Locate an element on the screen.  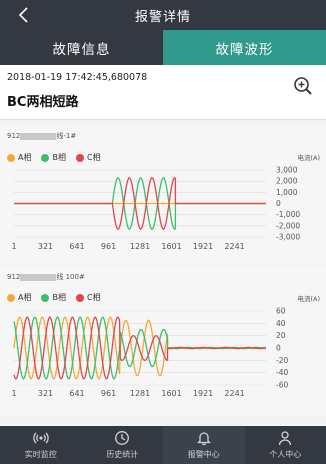
nav-label: 报警中心 is located at coordinates (203, 454).